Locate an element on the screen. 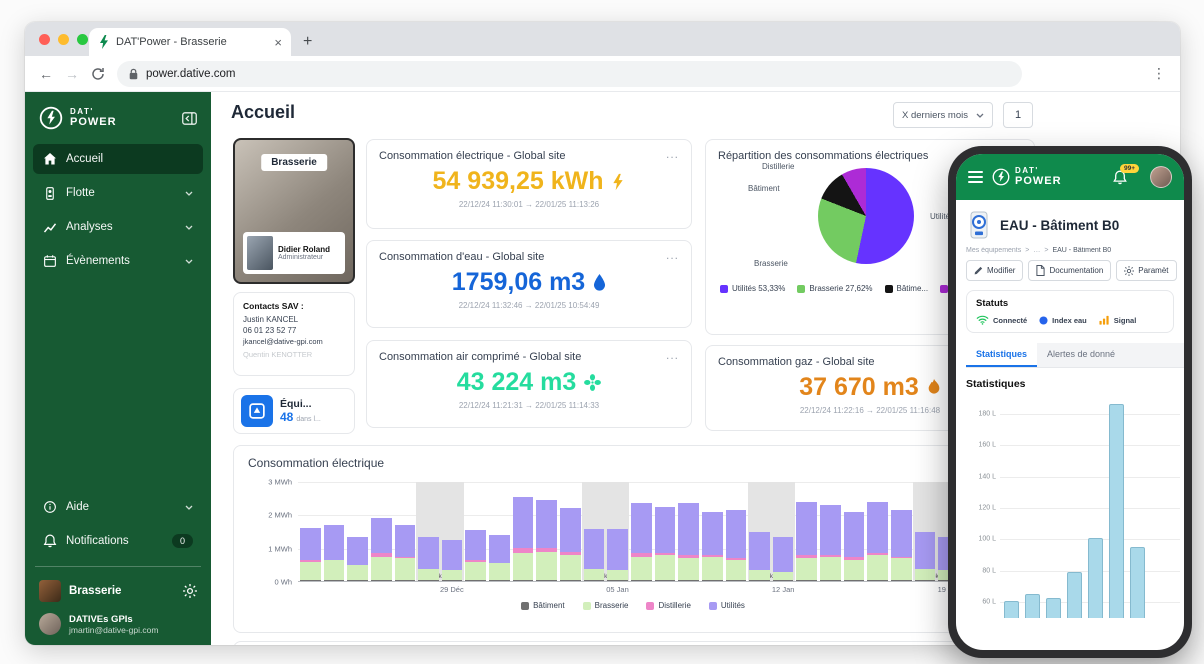 This screenshot has width=1204, height=664. y-axis-label: 2 MWh is located at coordinates (280, 515).